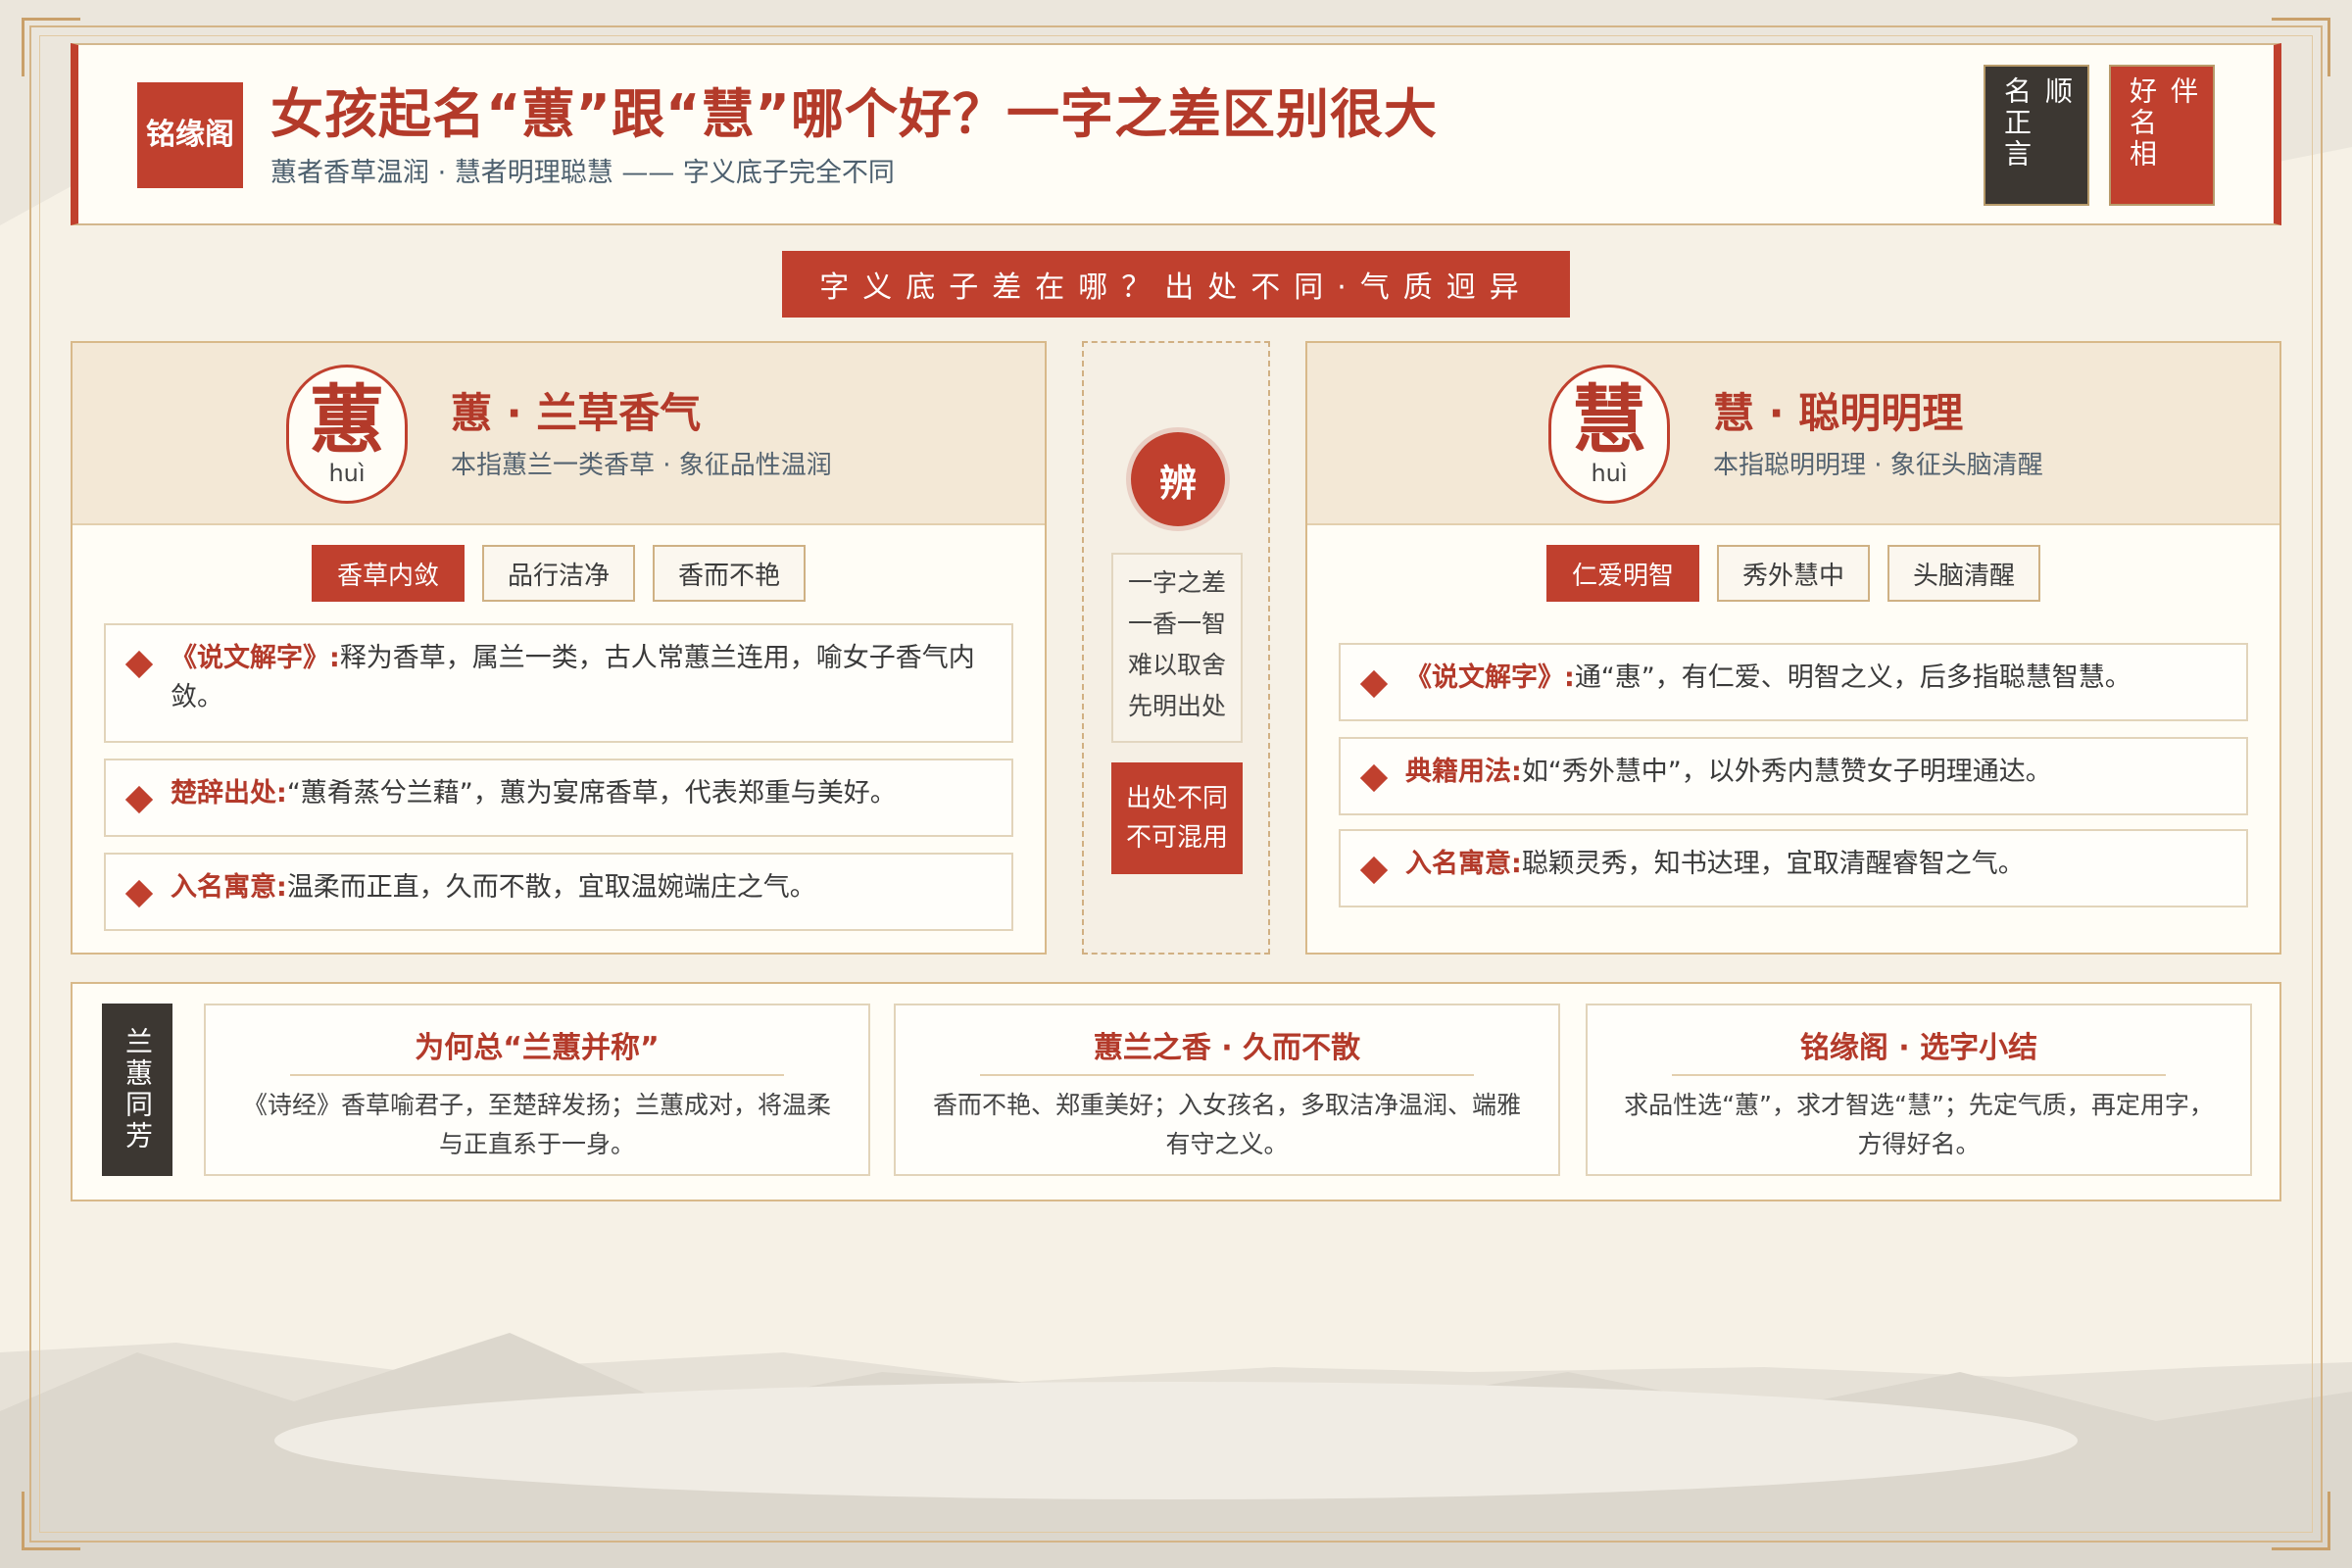 This screenshot has width=2352, height=1568. What do you see at coordinates (1176, 665) in the screenshot?
I see `center-line: 难以取舍` at bounding box center [1176, 665].